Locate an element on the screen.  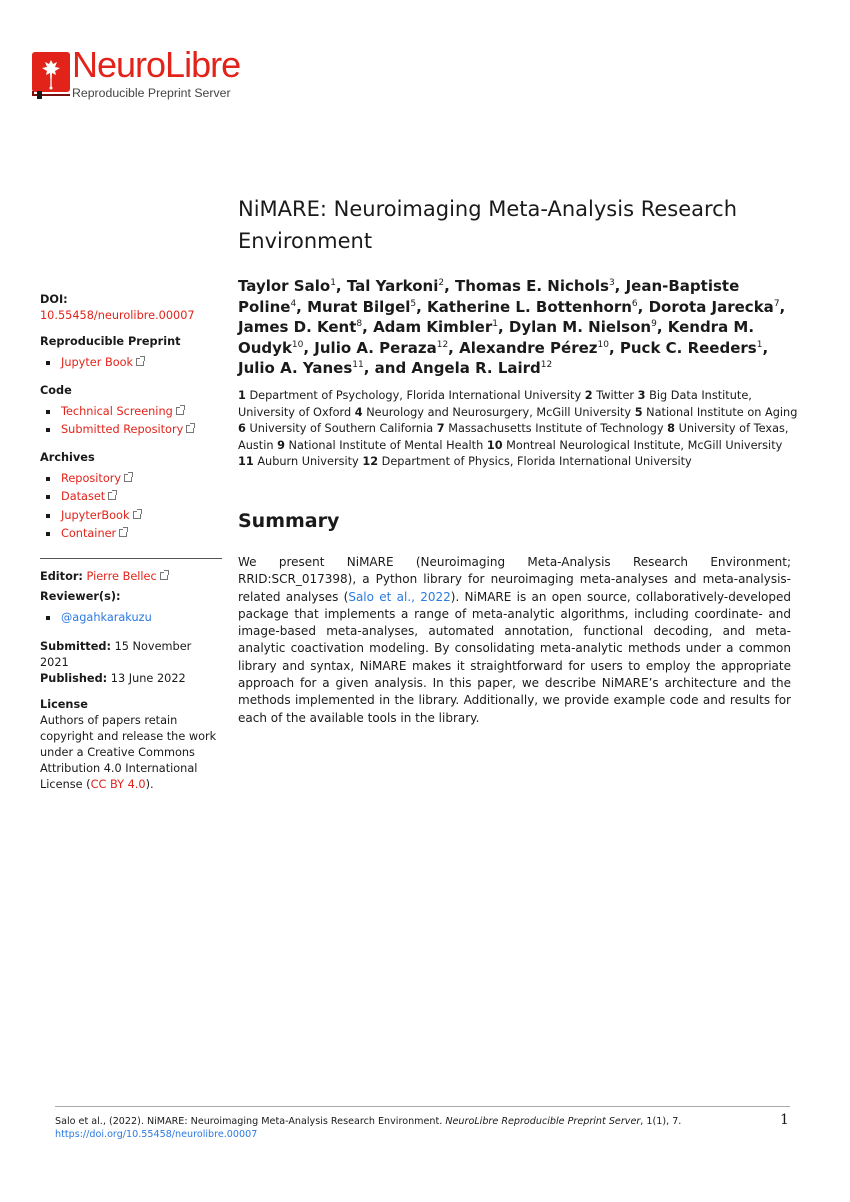
footer-journal: NeuroLibre Reproducible Preprint Server is located at coordinates (543, 1121).